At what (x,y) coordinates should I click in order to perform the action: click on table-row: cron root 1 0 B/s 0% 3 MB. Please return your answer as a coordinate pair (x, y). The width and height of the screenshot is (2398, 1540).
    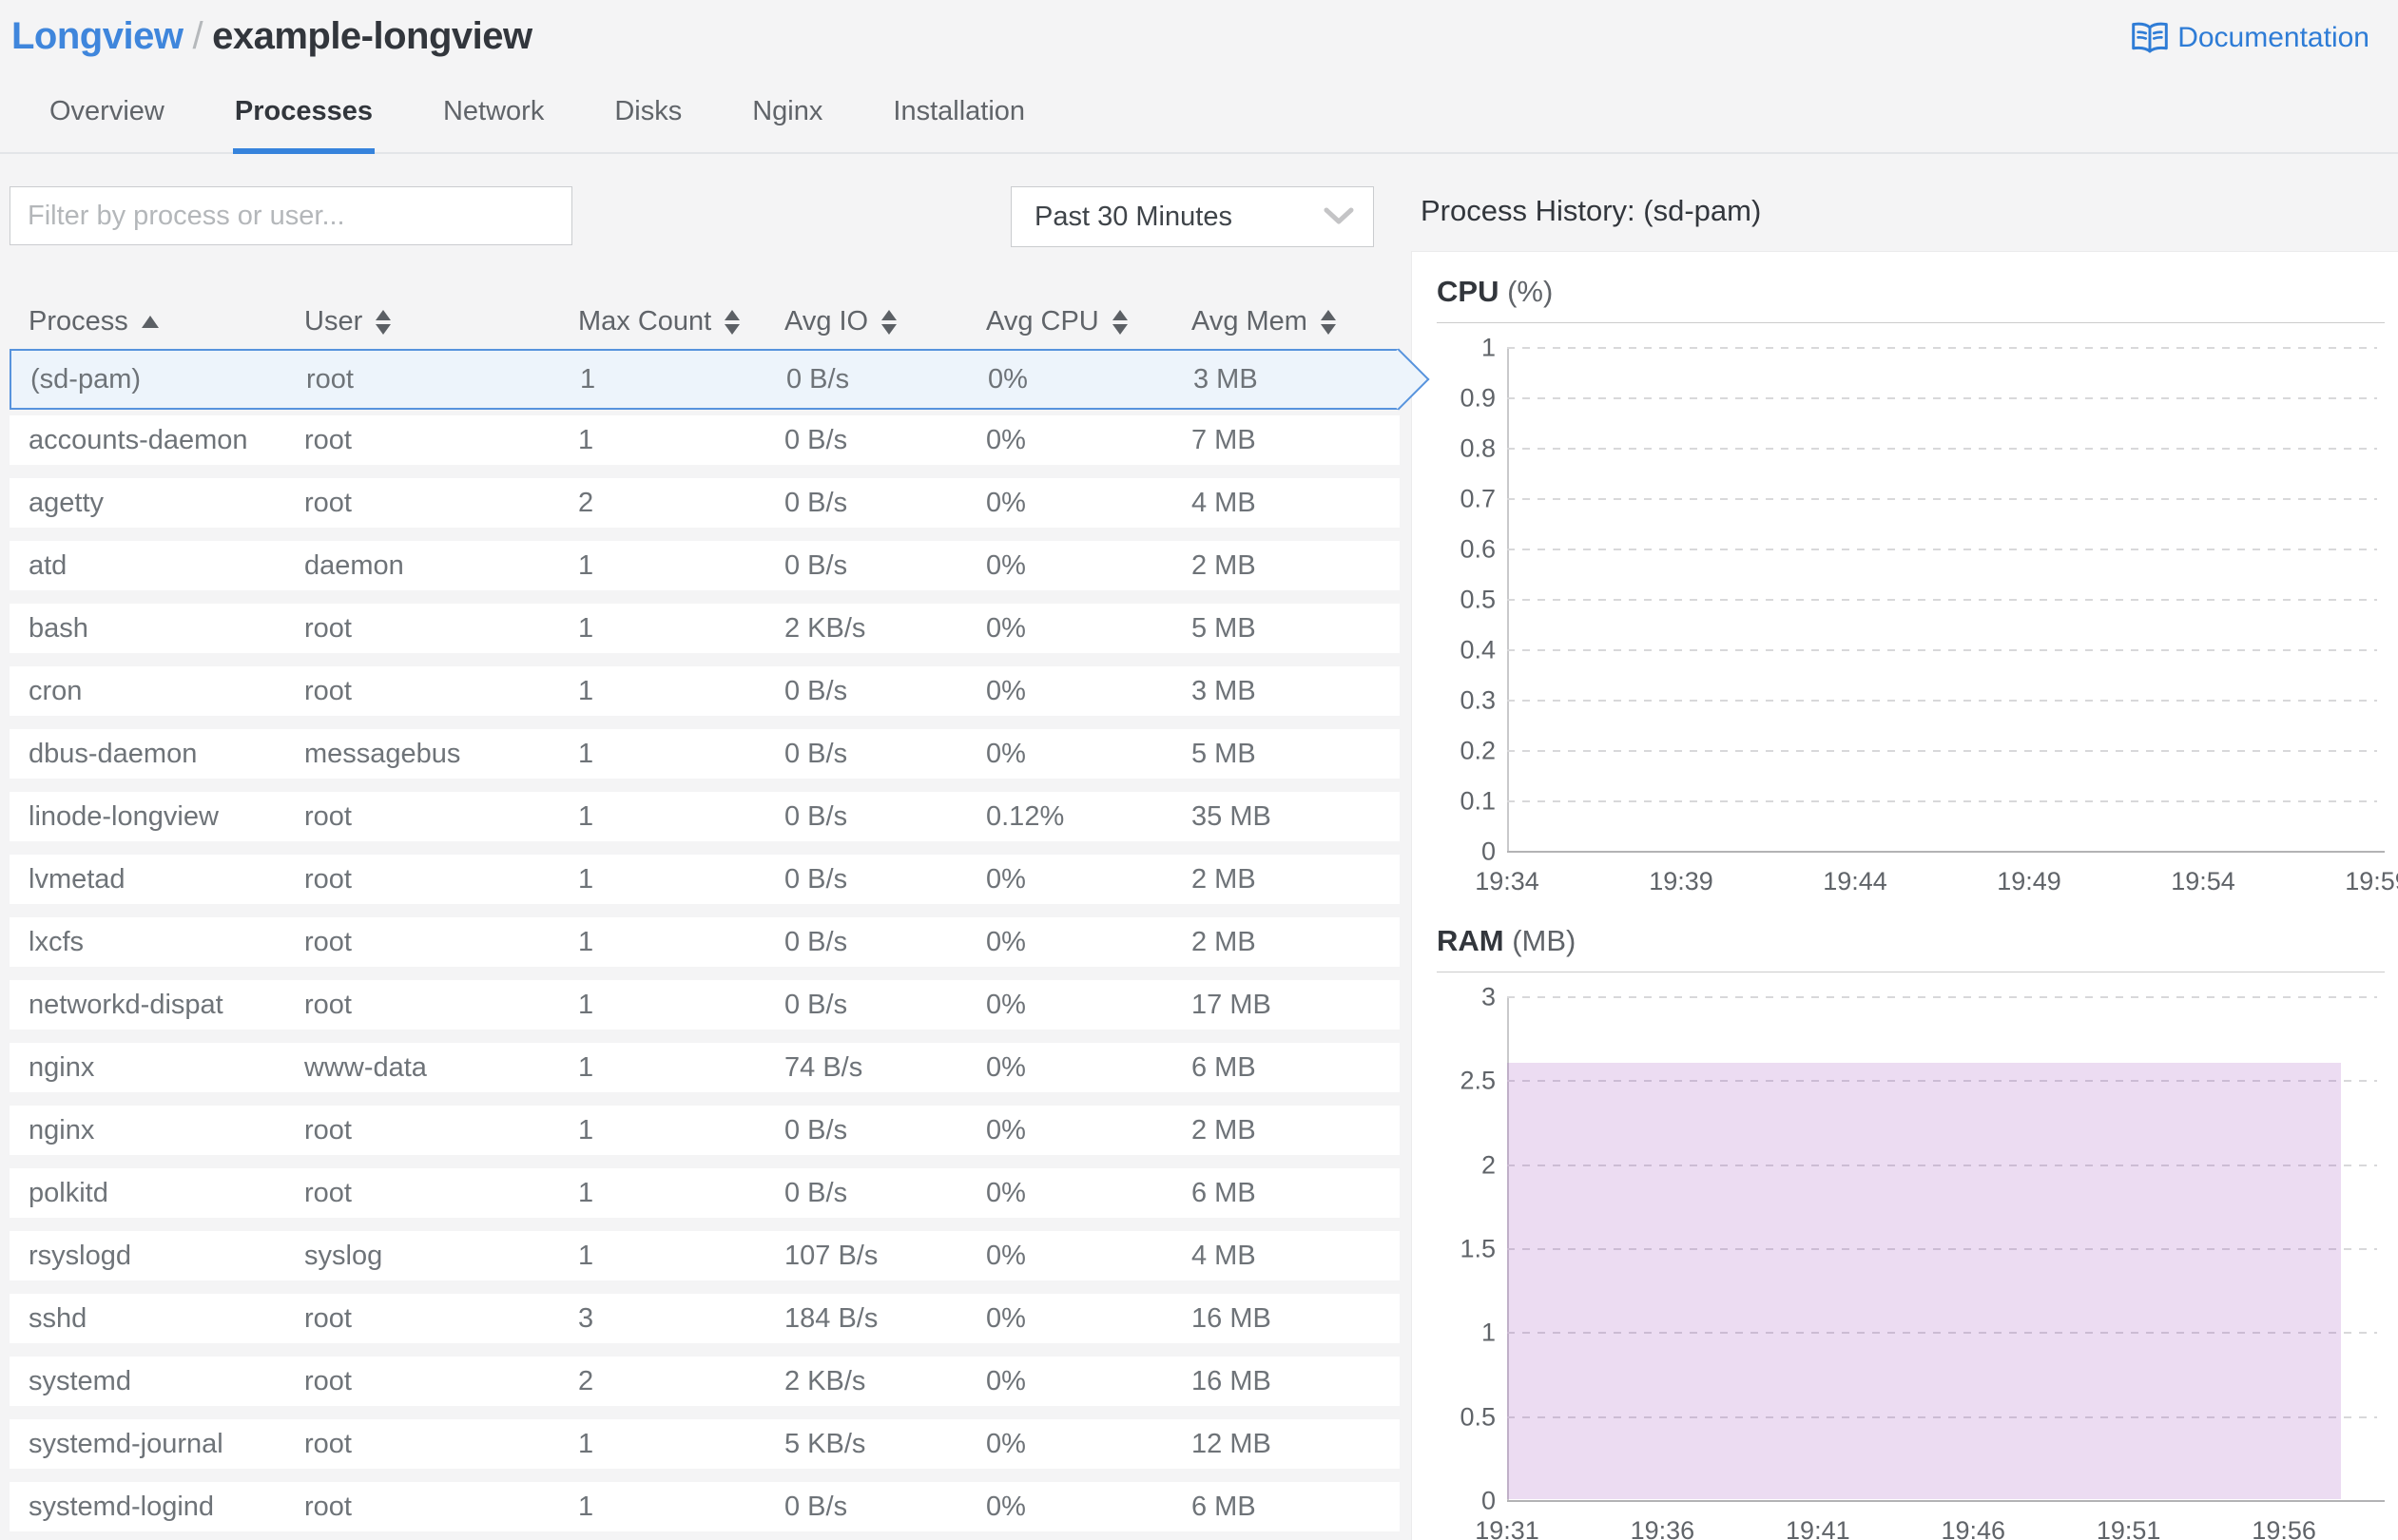
    Looking at the image, I should click on (705, 691).